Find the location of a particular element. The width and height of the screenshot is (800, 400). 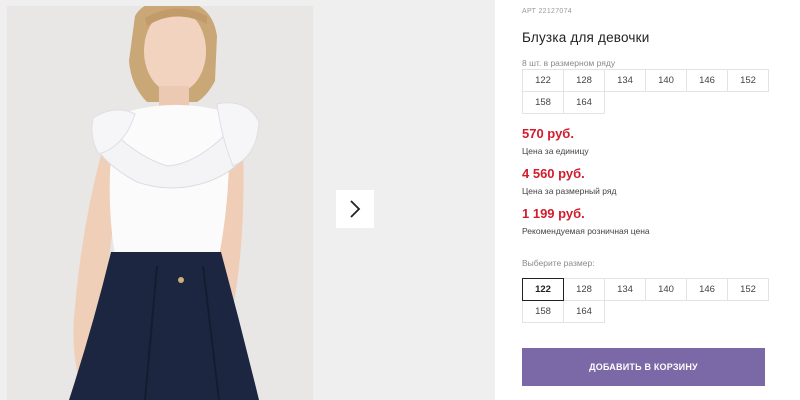

retail-price: 1 199 руб. is located at coordinates (553, 213).